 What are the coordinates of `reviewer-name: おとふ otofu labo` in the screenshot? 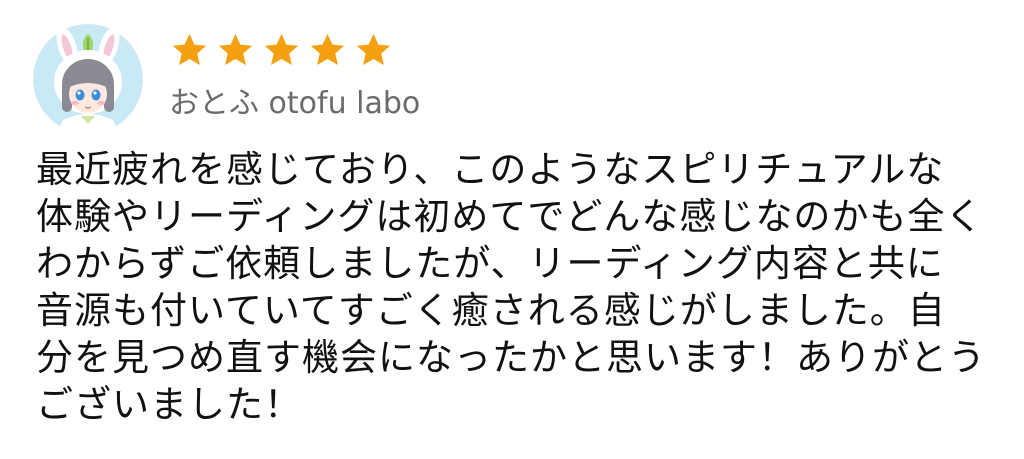 It's located at (295, 103).